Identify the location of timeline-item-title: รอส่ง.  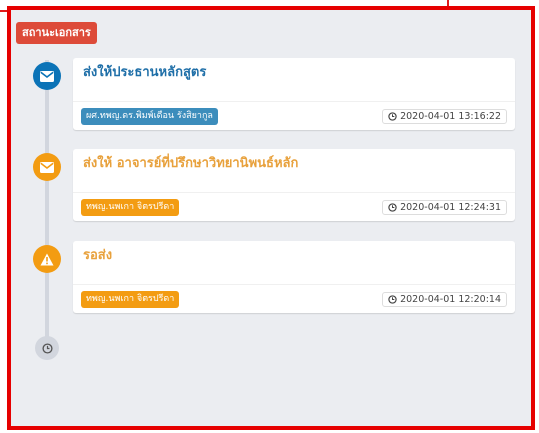
(294, 263).